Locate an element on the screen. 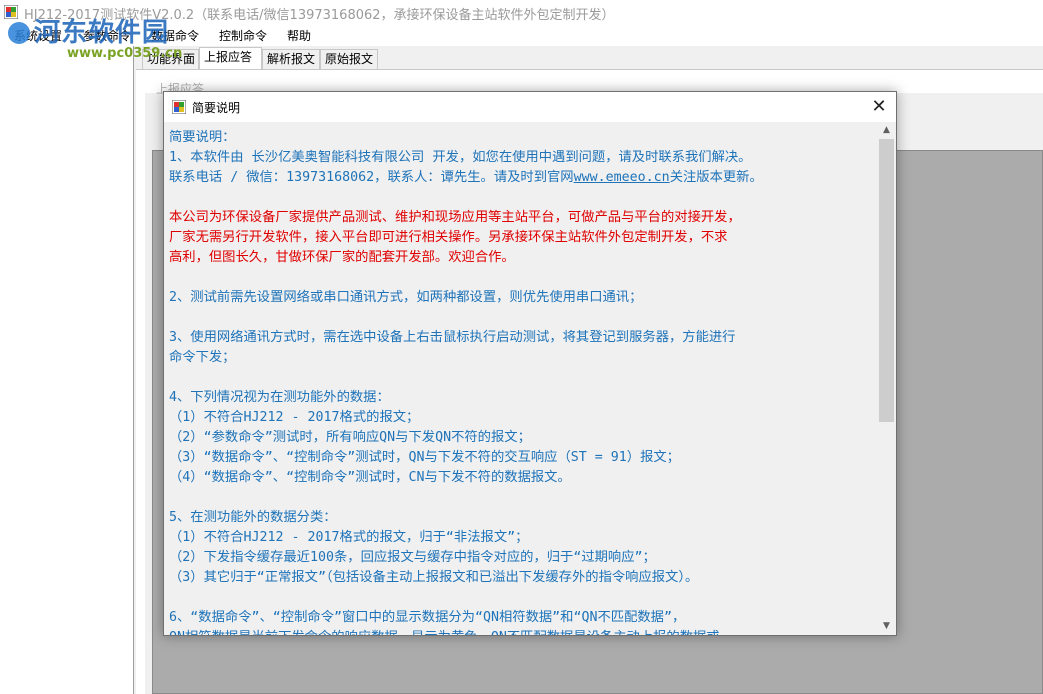  tab-parse-message: 解析报文 is located at coordinates (291, 59).